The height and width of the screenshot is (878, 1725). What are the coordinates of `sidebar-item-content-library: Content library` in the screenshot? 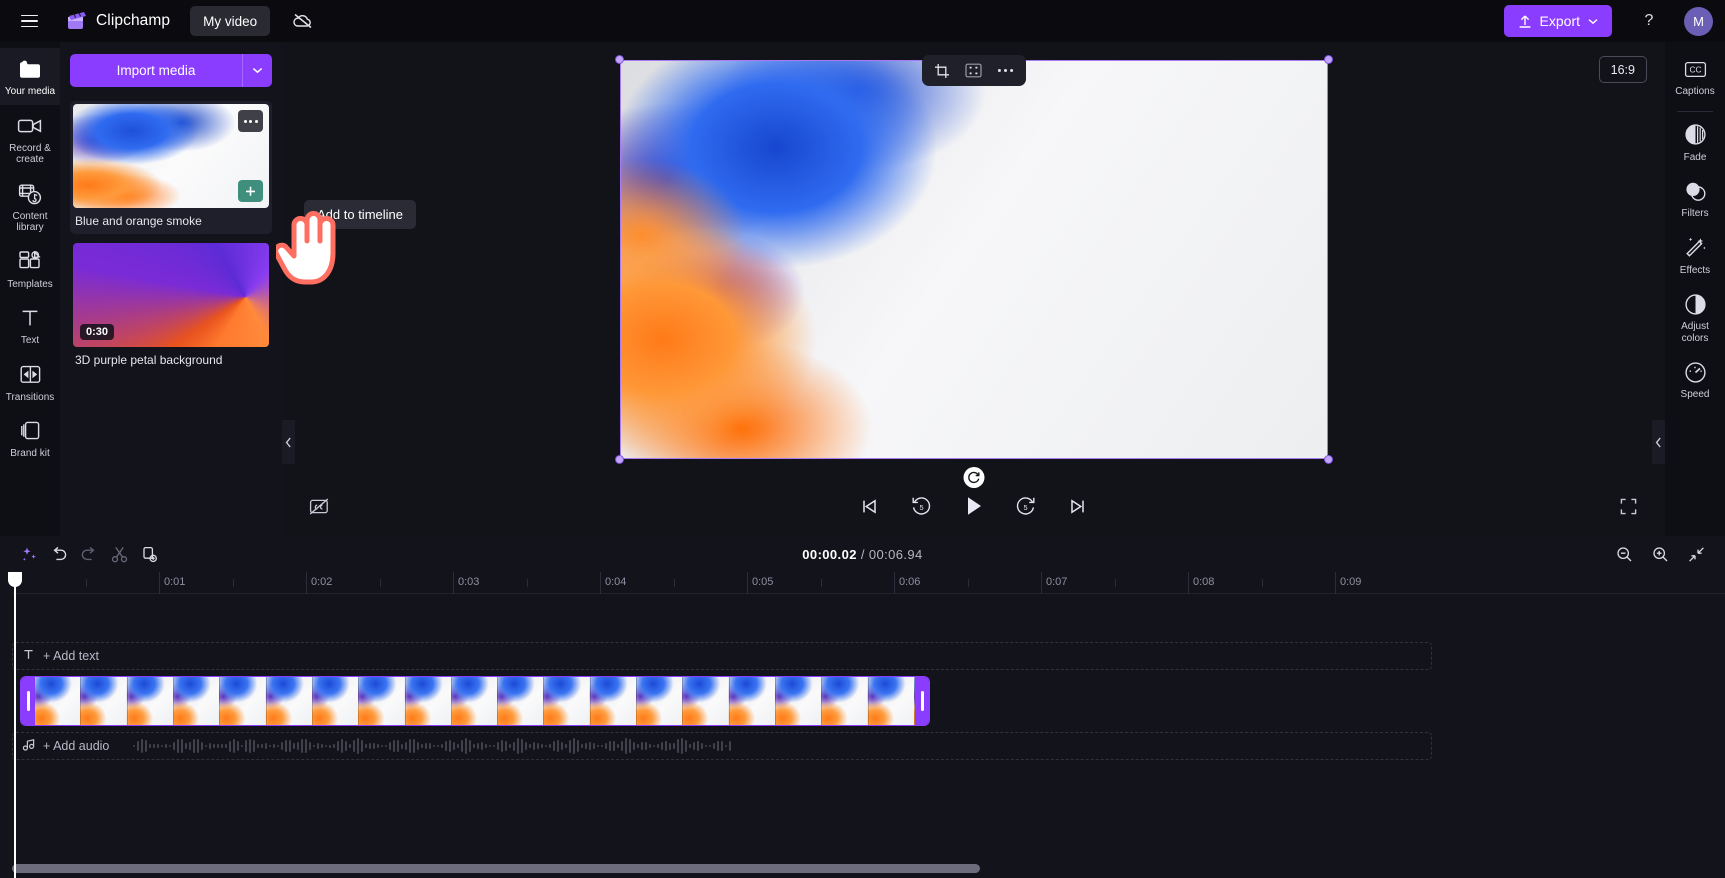 It's located at (30, 207).